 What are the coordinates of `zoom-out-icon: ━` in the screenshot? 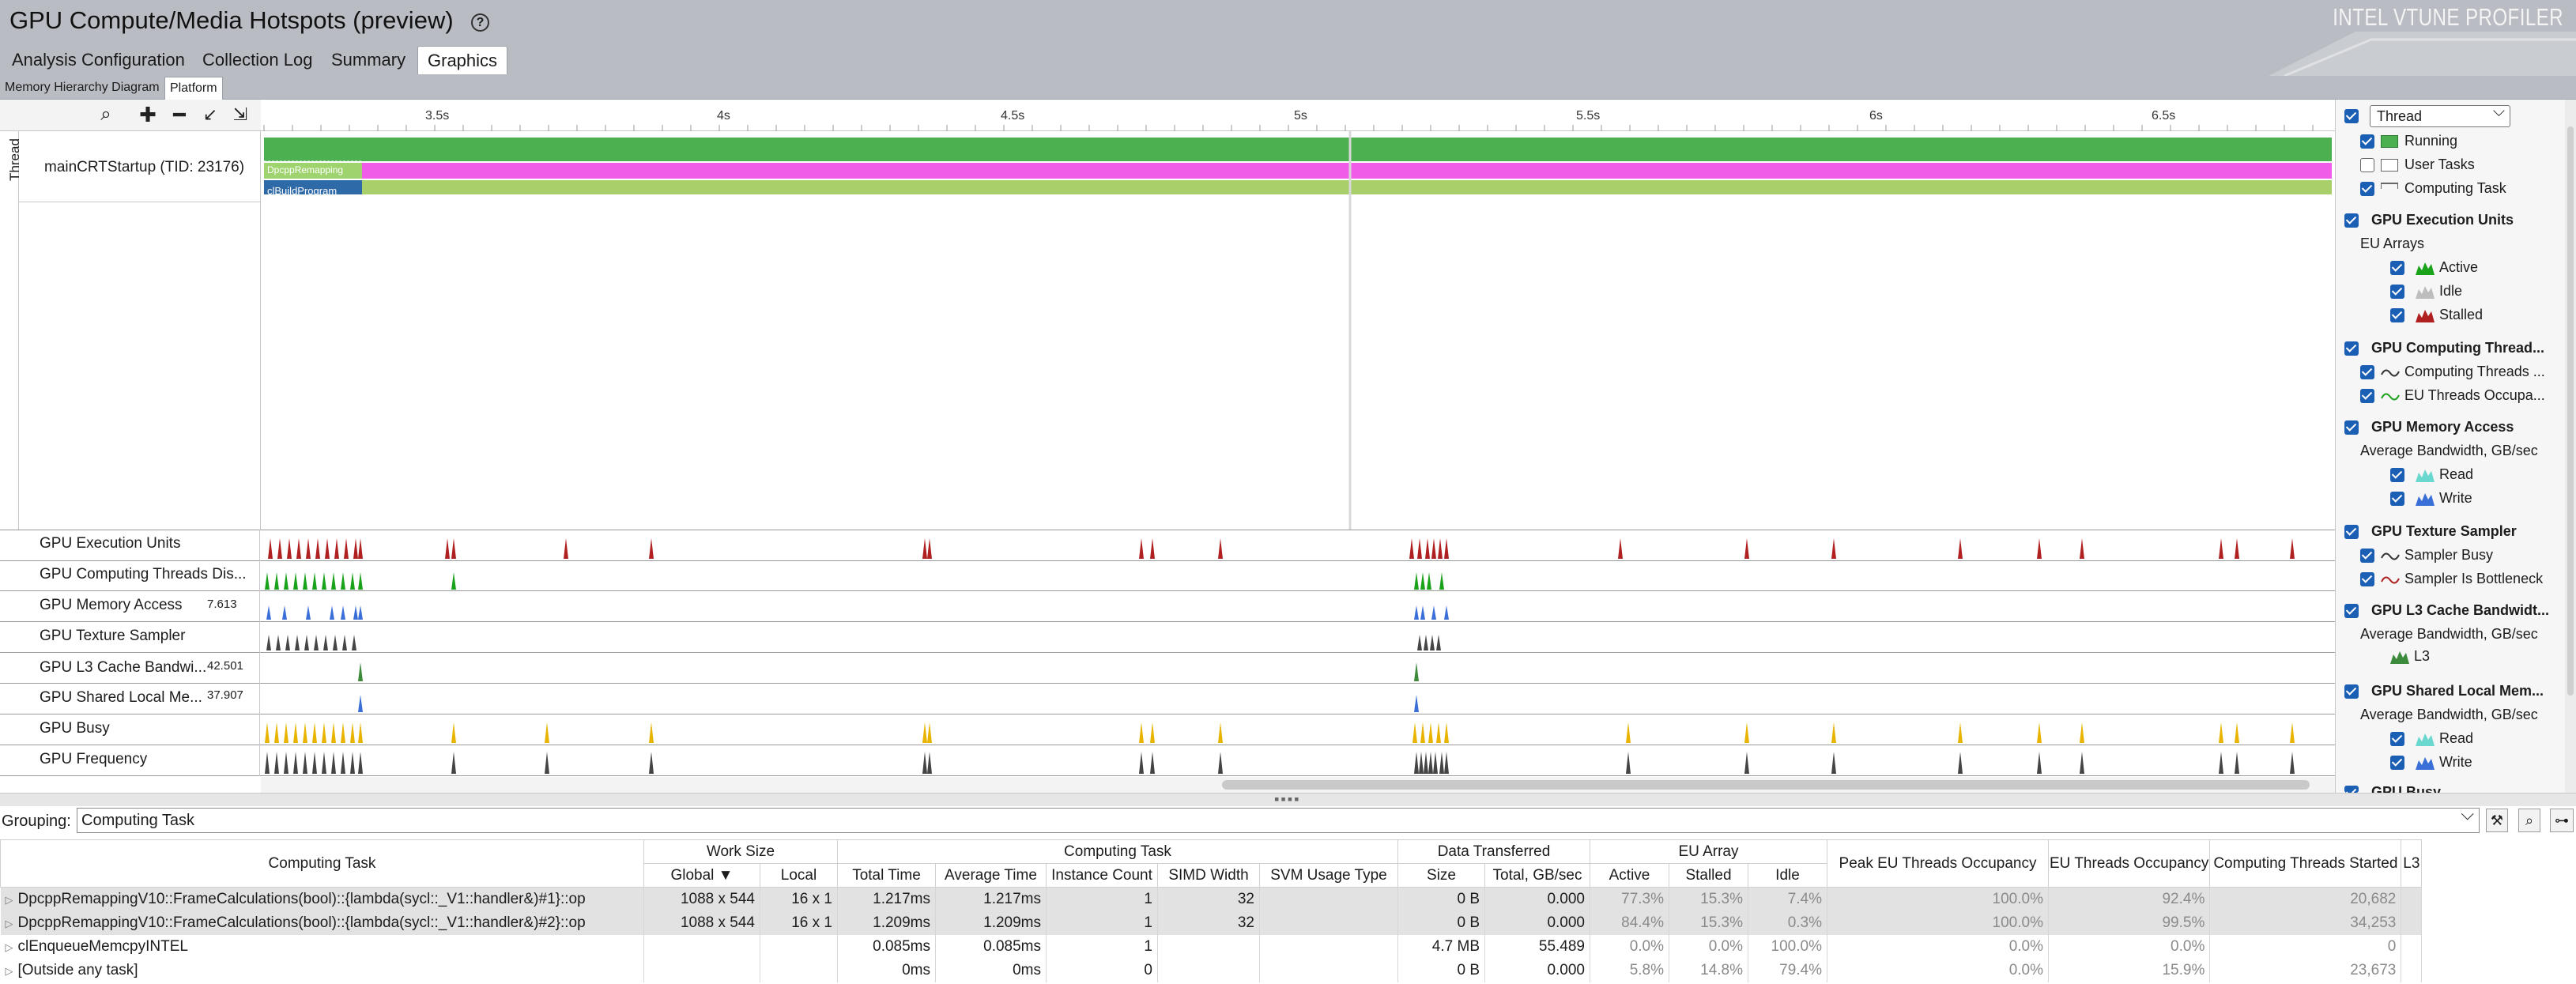 It's located at (179, 114).